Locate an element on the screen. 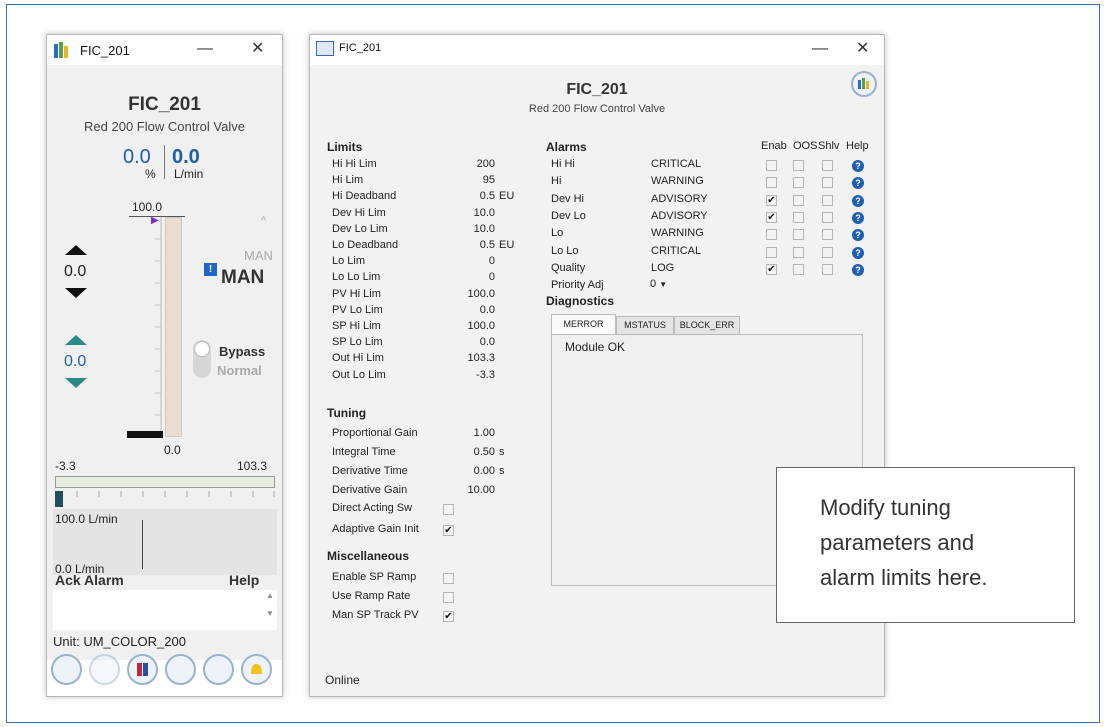 This screenshot has height=727, width=1104. trend-button is located at coordinates (104, 669).